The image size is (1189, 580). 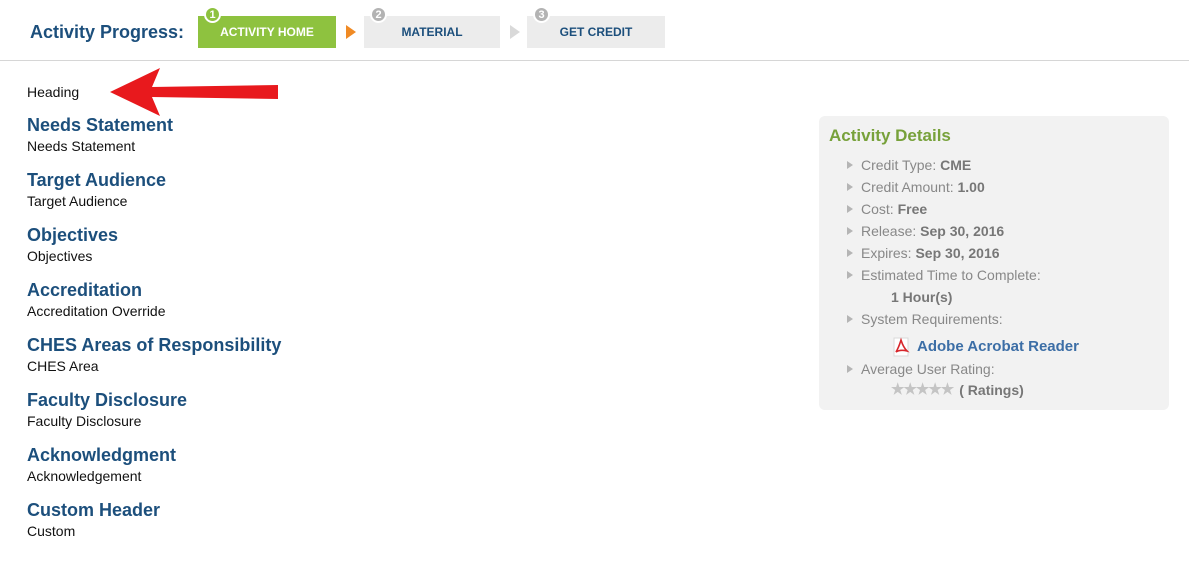 I want to click on step-number-badge: 1, so click(x=212, y=14).